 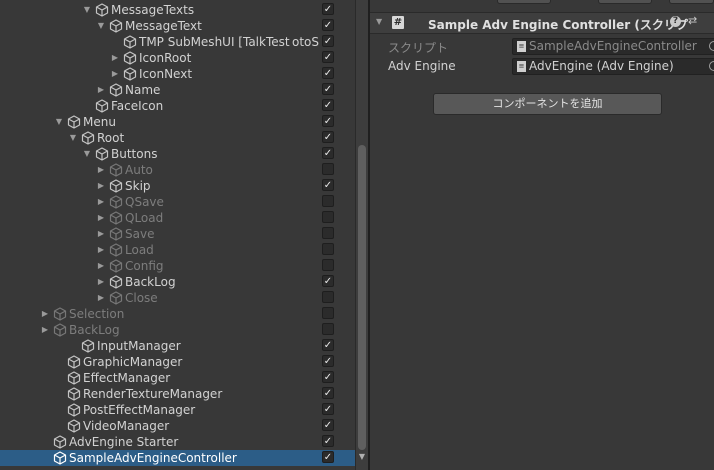 I want to click on hierarchy-item-label: SampleAdvEngineController, so click(x=153, y=458).